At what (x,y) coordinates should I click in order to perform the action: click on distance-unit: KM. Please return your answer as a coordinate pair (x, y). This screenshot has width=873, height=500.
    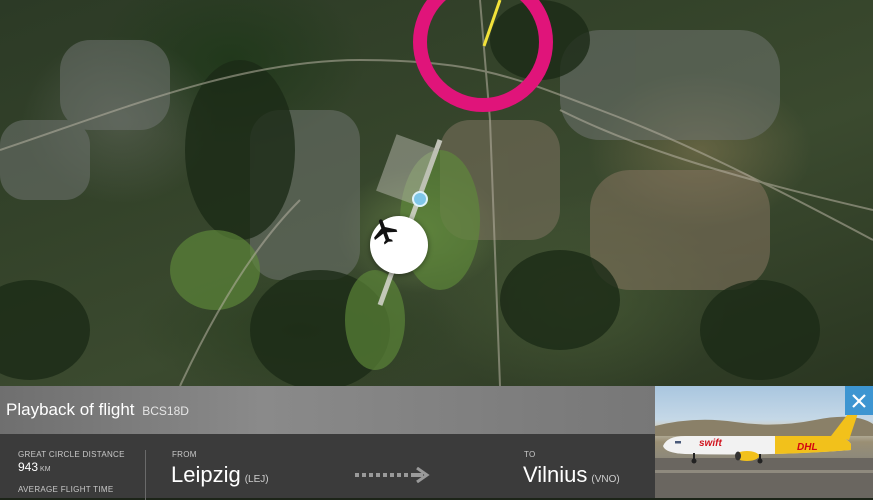
    Looking at the image, I should click on (45, 469).